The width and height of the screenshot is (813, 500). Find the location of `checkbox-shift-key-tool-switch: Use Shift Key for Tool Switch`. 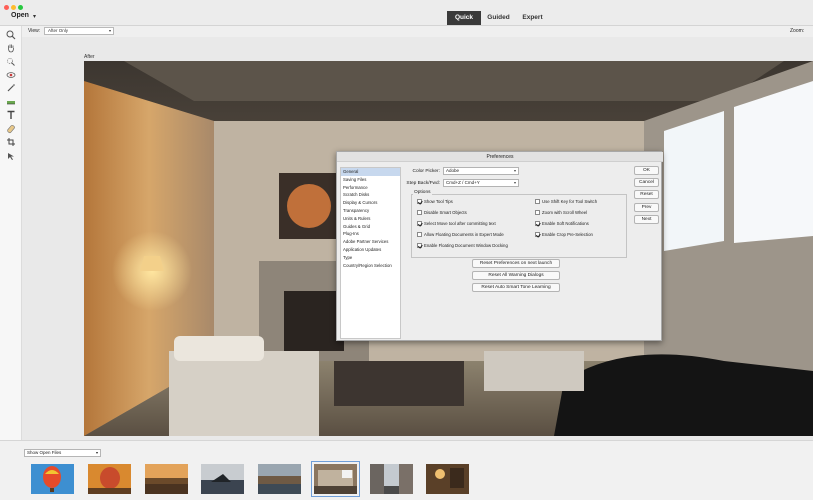

checkbox-shift-key-tool-switch: Use Shift Key for Tool Switch is located at coordinates (566, 201).